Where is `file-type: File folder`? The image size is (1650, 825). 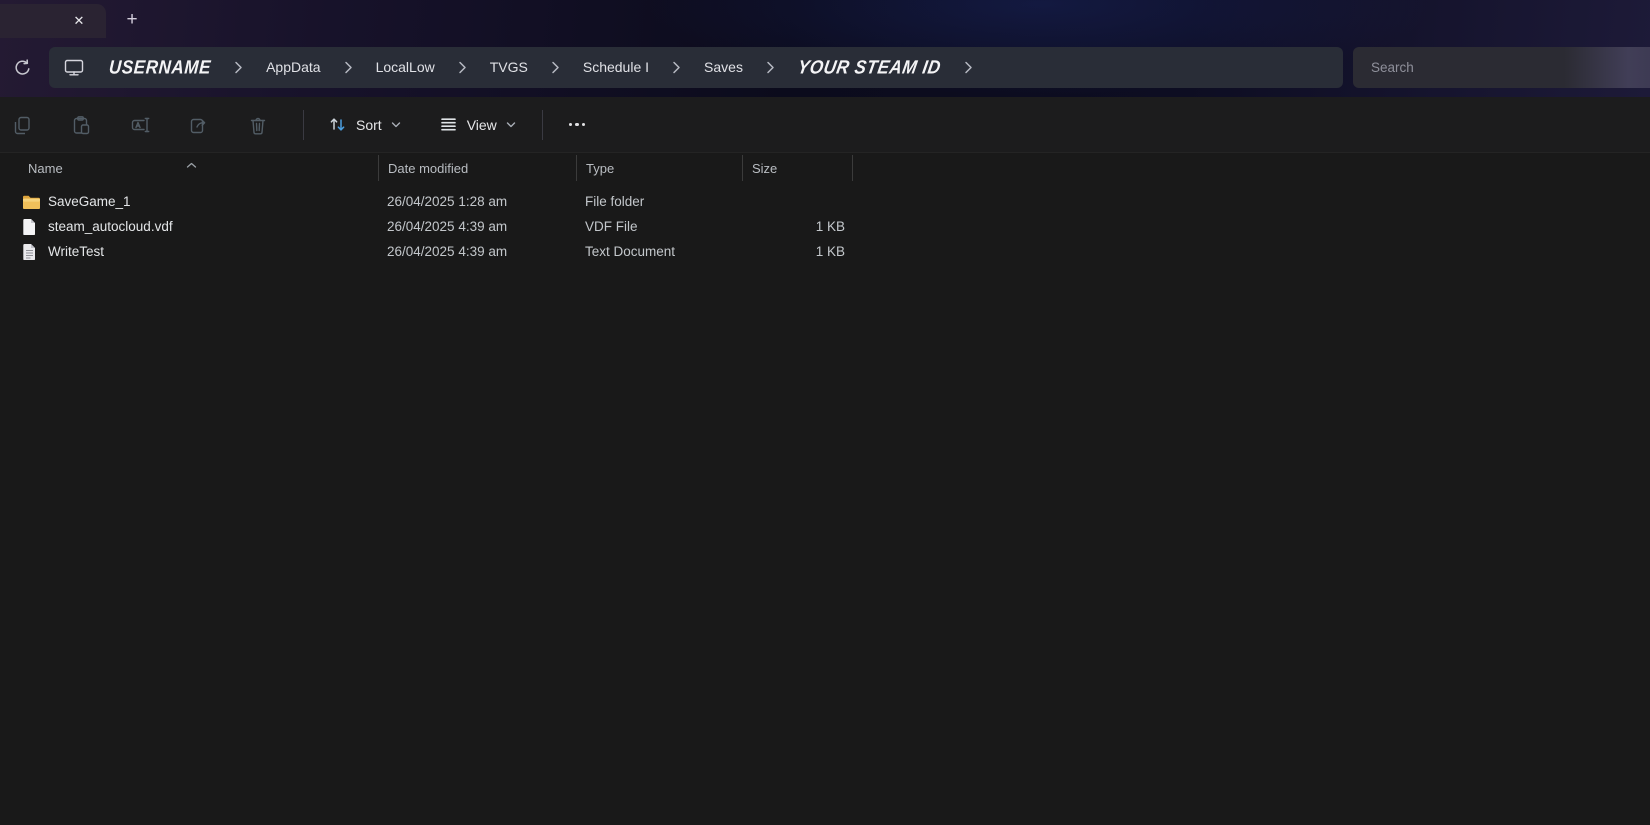 file-type: File folder is located at coordinates (615, 201).